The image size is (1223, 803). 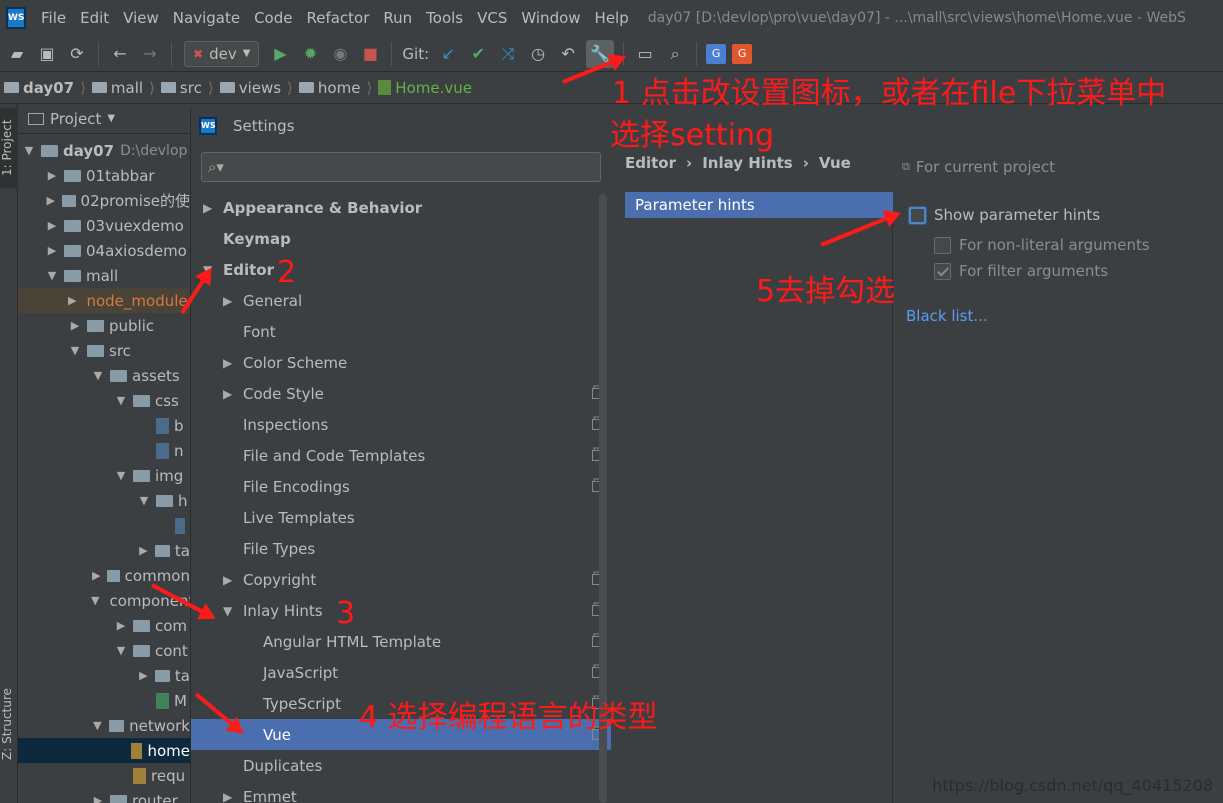 I want to click on git-commit-icon: ✔, so click(x=478, y=54).